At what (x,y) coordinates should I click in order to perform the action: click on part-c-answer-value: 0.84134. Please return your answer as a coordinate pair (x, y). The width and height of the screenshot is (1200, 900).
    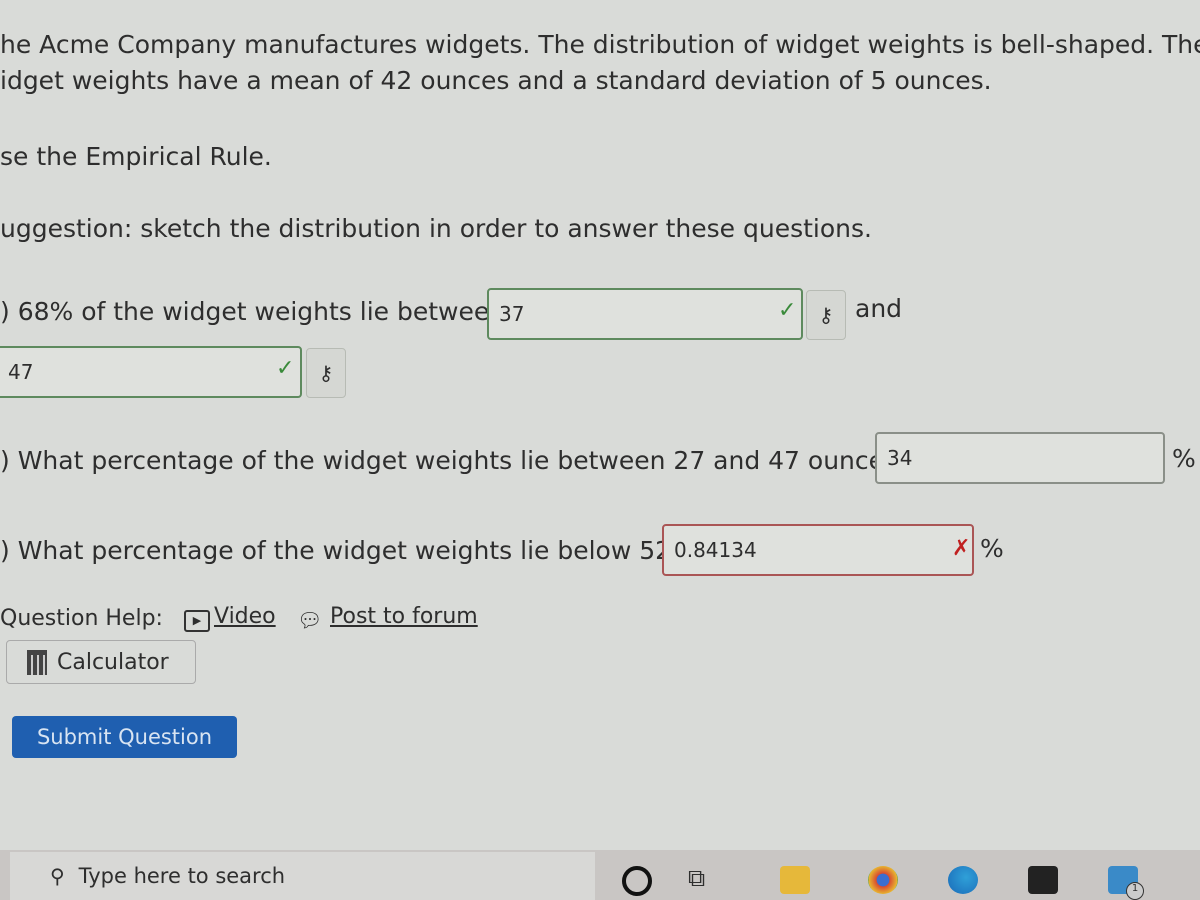
    Looking at the image, I should click on (715, 550).